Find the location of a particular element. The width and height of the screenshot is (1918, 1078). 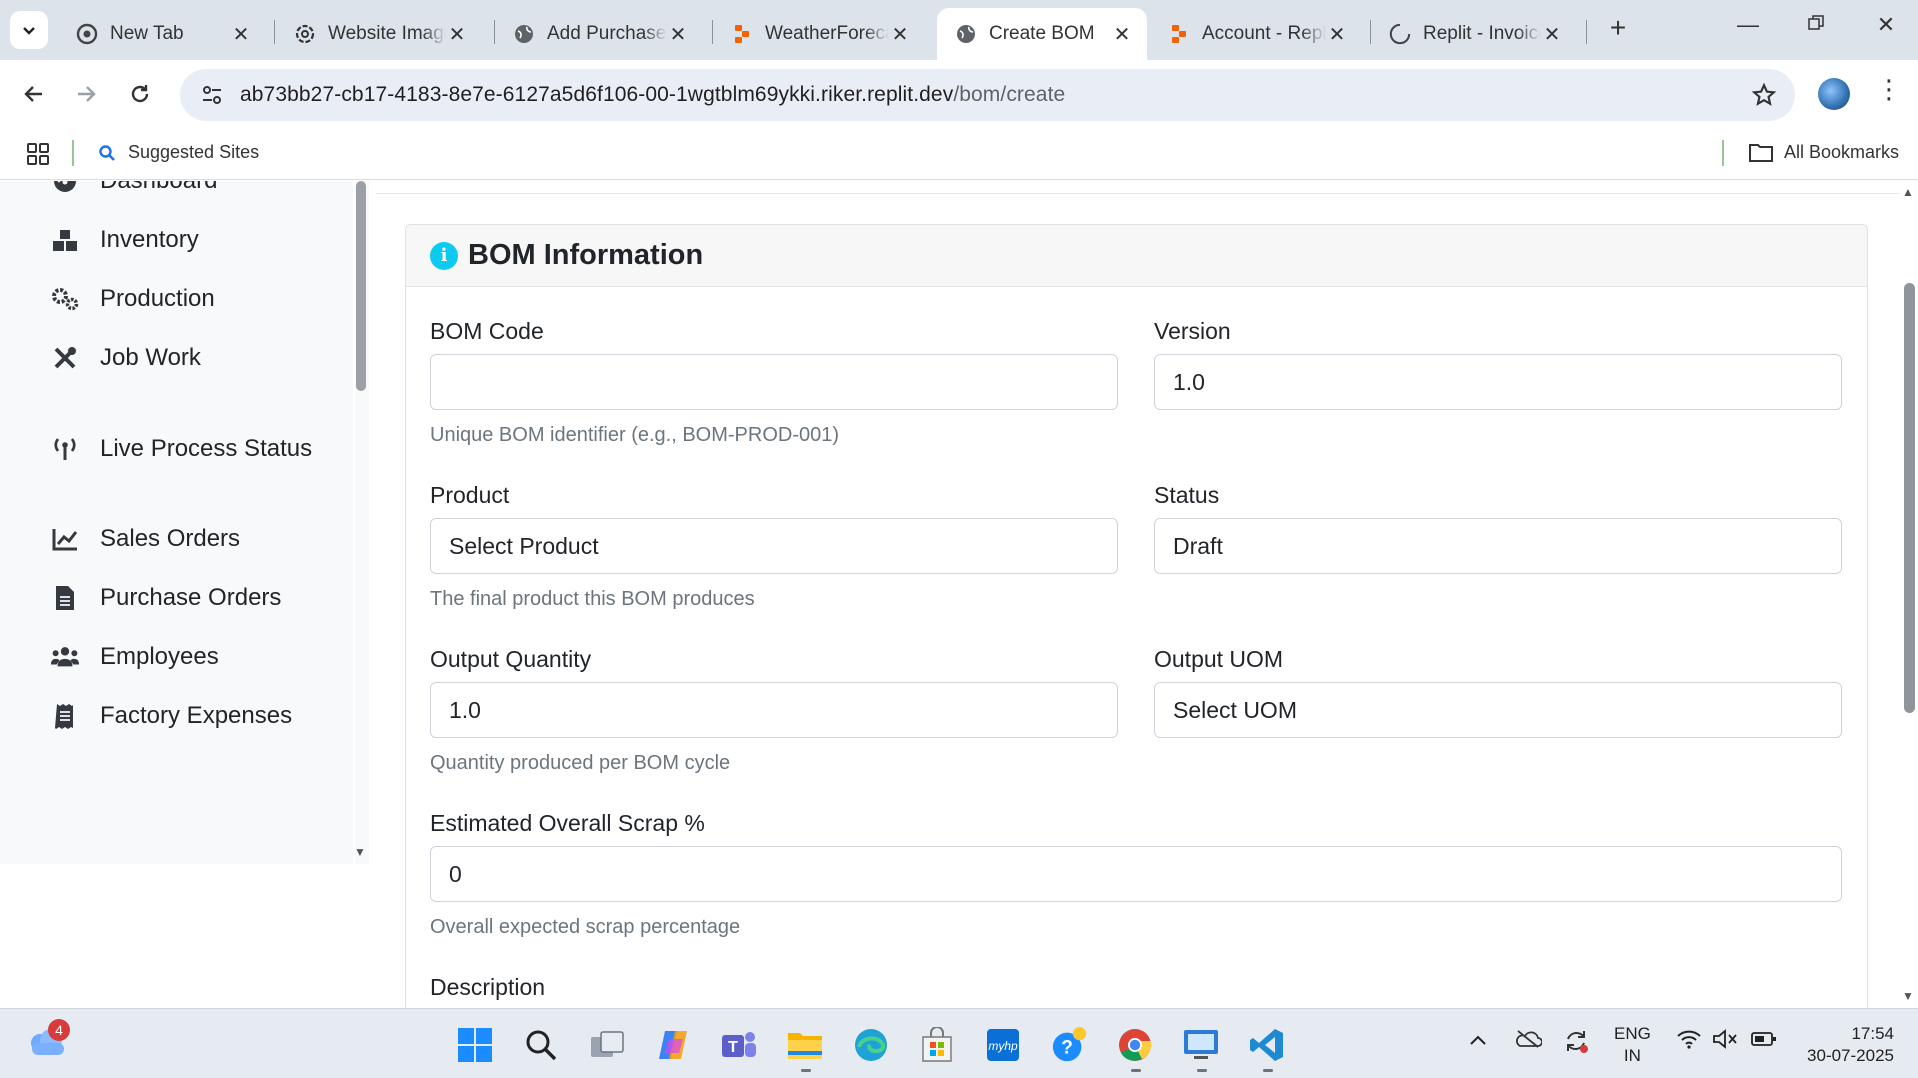

wifi-icon is located at coordinates (1689, 1041).